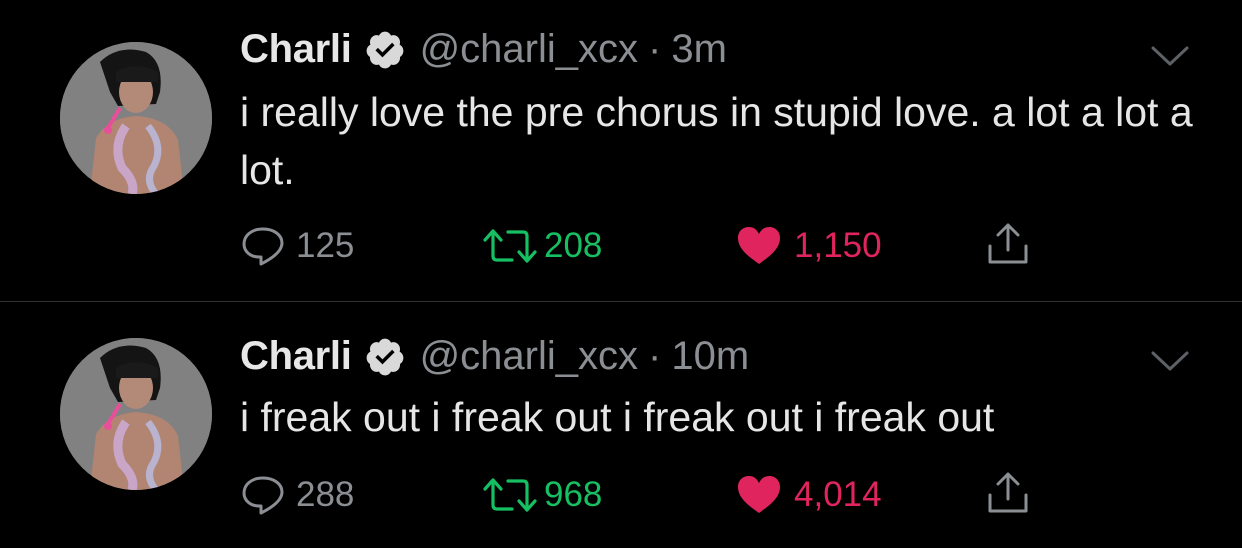 This screenshot has width=1242, height=548. What do you see at coordinates (136, 414) in the screenshot?
I see `avatar` at bounding box center [136, 414].